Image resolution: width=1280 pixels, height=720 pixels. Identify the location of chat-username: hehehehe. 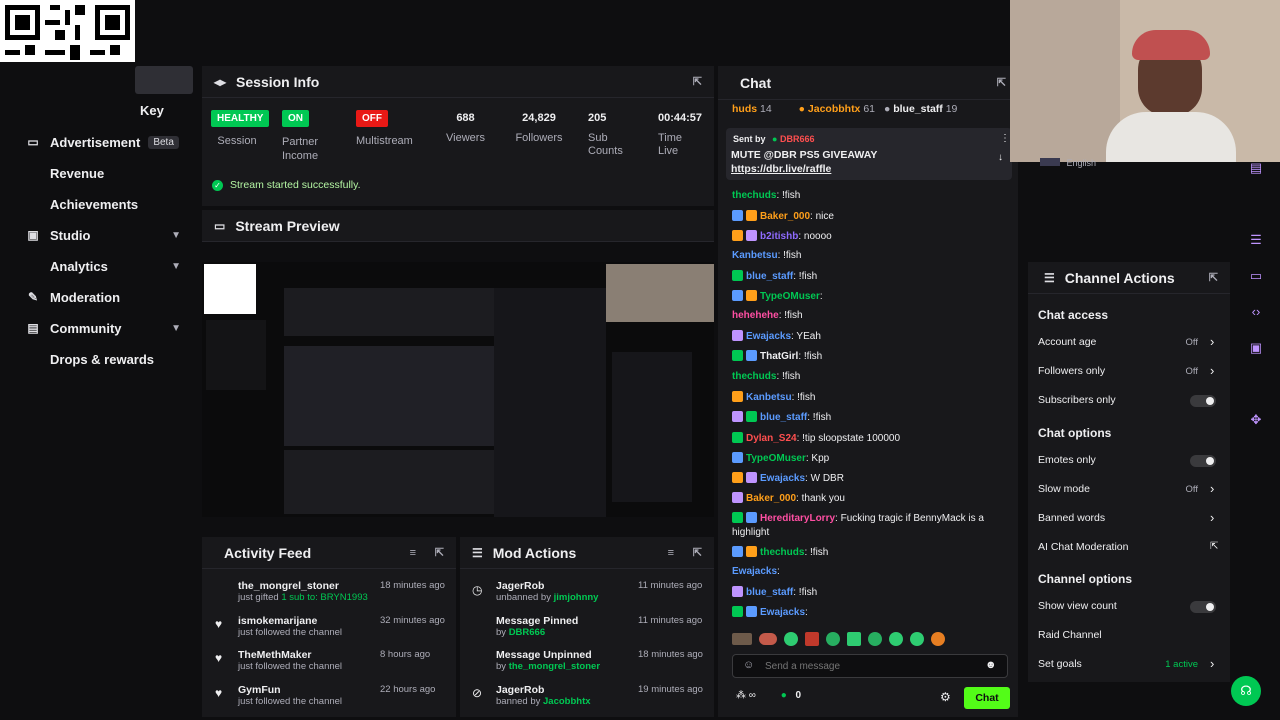
(755, 315).